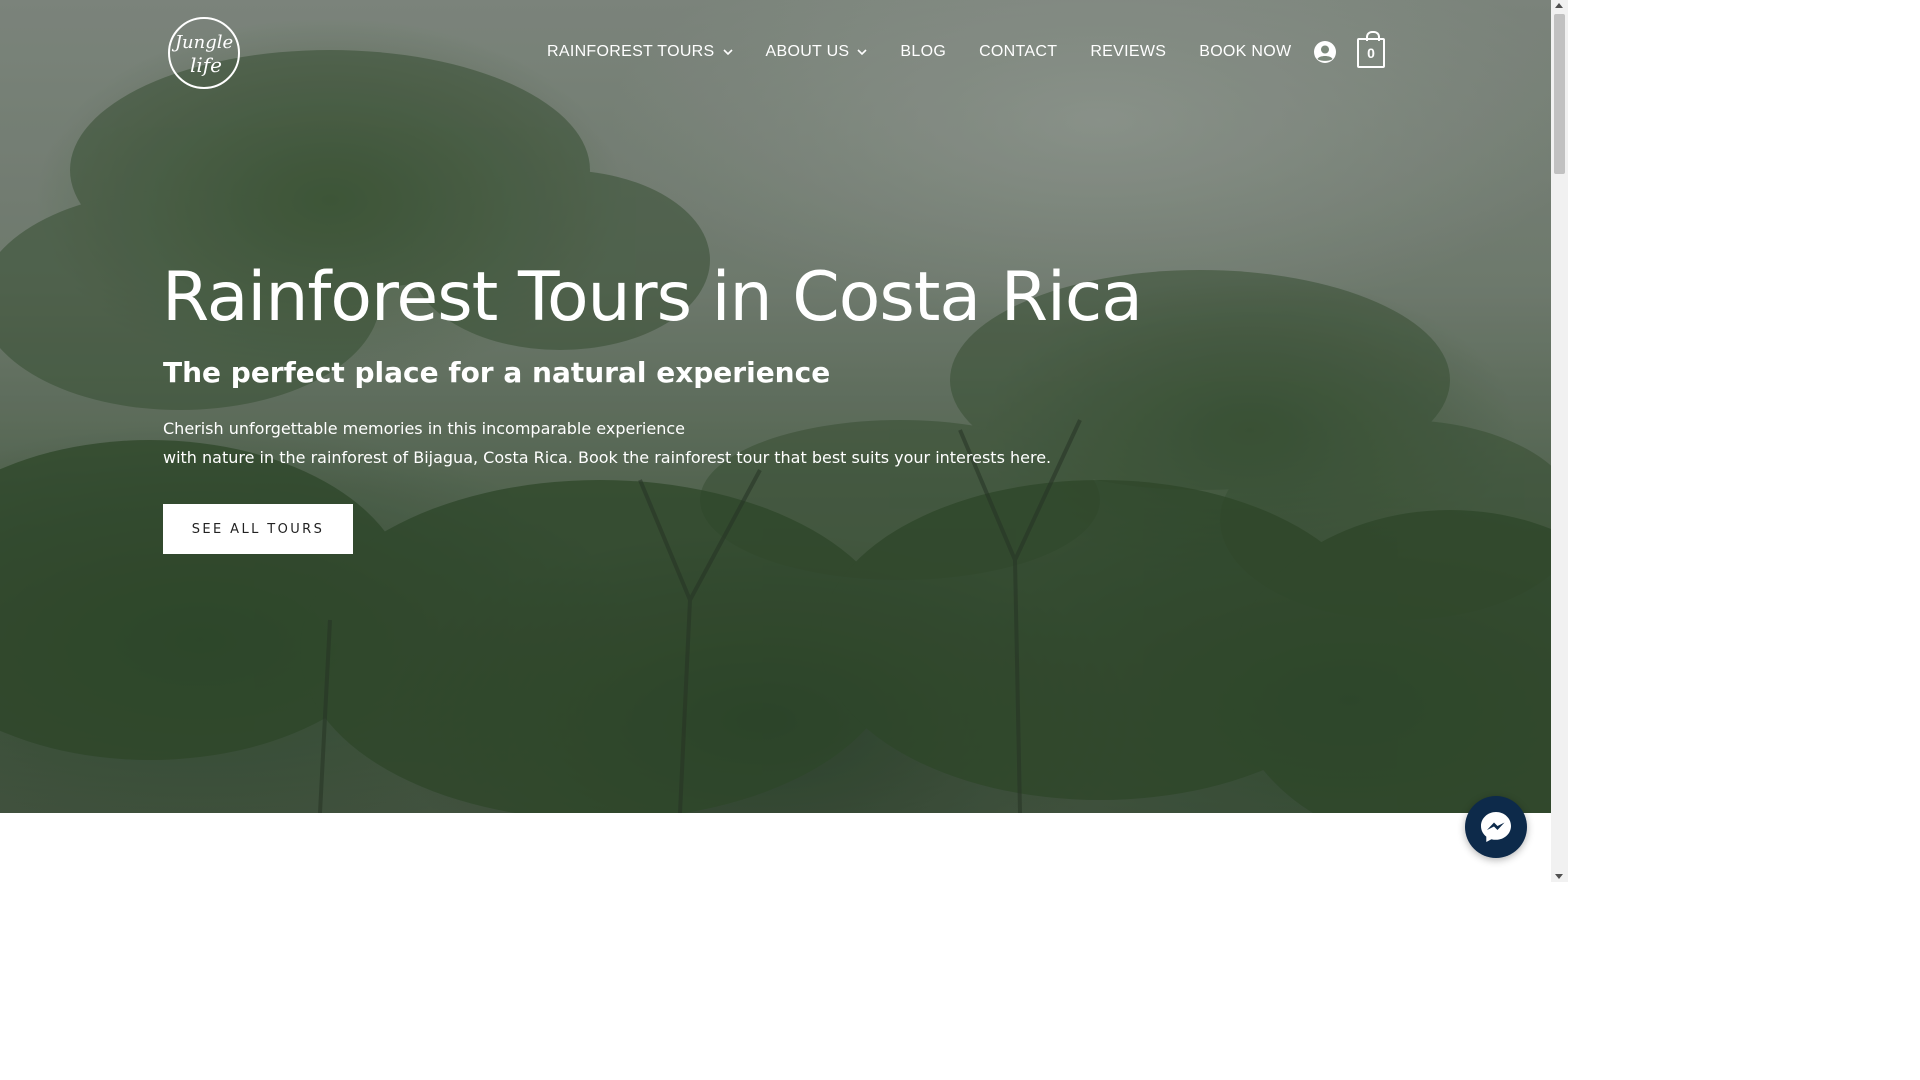  Describe the element at coordinates (1349, 49) in the screenshot. I see `header-icons: 0` at that location.